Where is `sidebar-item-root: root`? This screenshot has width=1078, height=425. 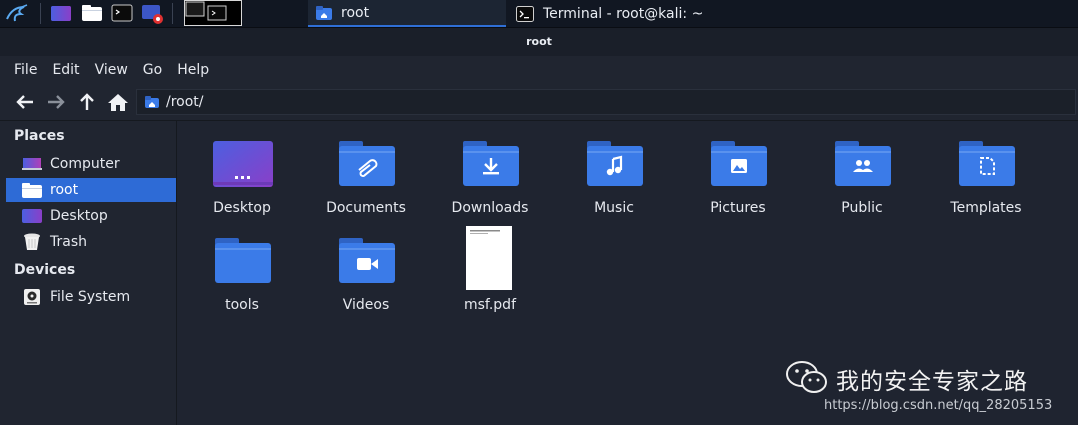 sidebar-item-root: root is located at coordinates (91, 190).